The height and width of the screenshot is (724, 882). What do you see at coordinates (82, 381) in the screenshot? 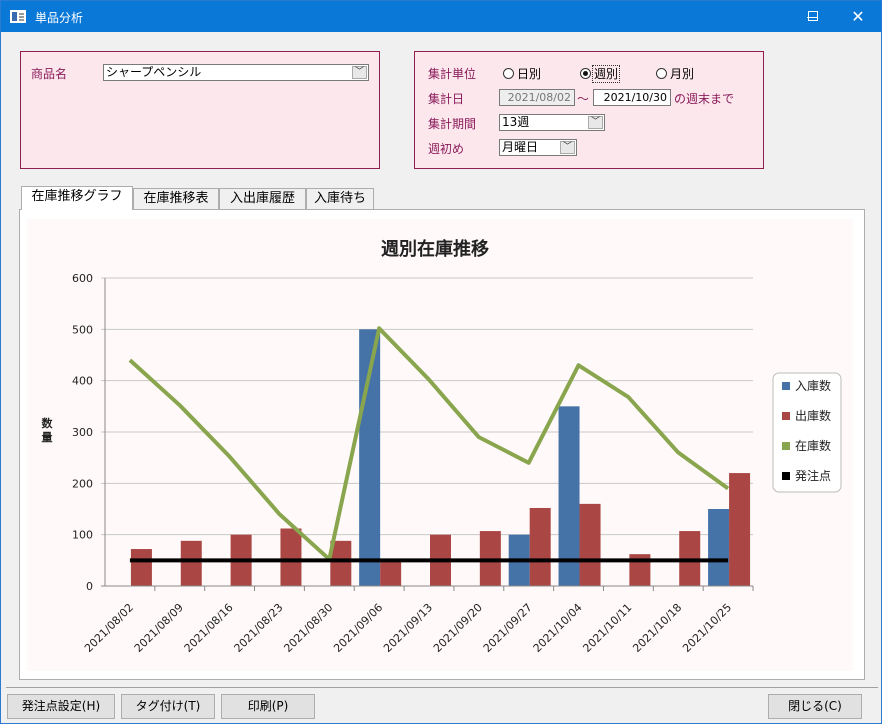
I see `y-tick-label: 400` at bounding box center [82, 381].